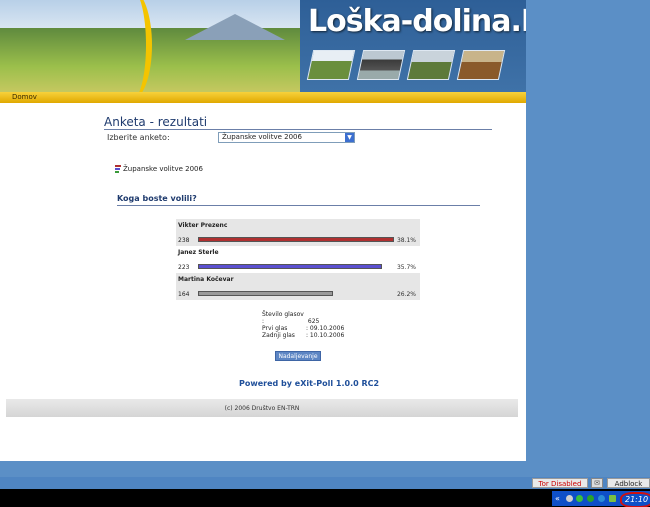 This screenshot has width=650, height=507. Describe the element at coordinates (406, 294) in the screenshot. I see `candidate-percent: 26.2%` at that location.